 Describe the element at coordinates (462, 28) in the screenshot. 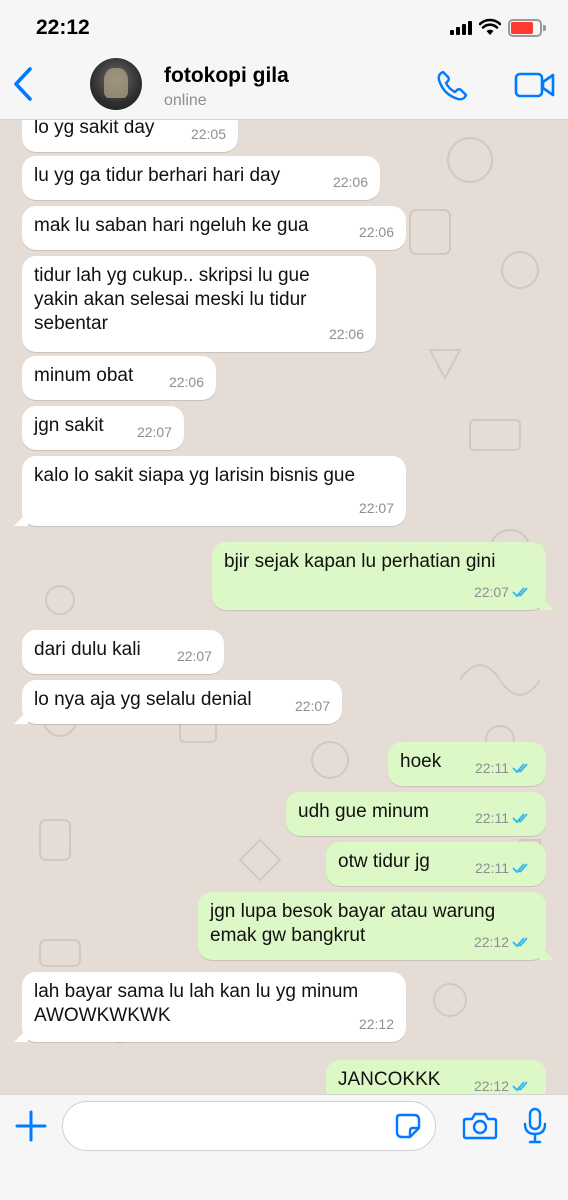

I see `cellular-signal-icon` at that location.